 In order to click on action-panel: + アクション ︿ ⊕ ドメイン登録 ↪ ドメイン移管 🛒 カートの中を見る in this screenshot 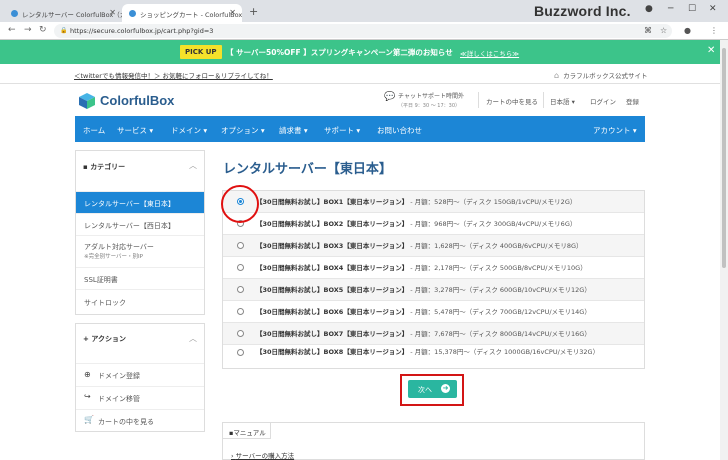, I will do `click(140, 377)`.